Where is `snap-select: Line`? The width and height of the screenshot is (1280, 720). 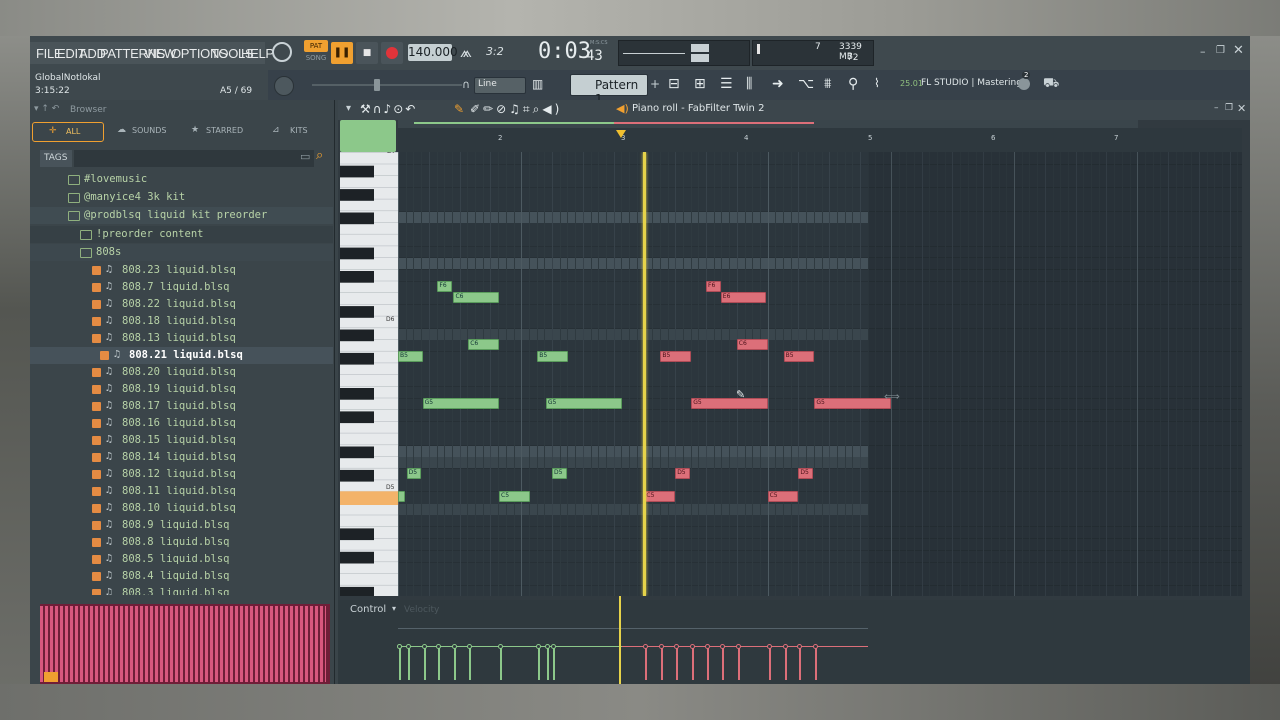 snap-select: Line is located at coordinates (500, 85).